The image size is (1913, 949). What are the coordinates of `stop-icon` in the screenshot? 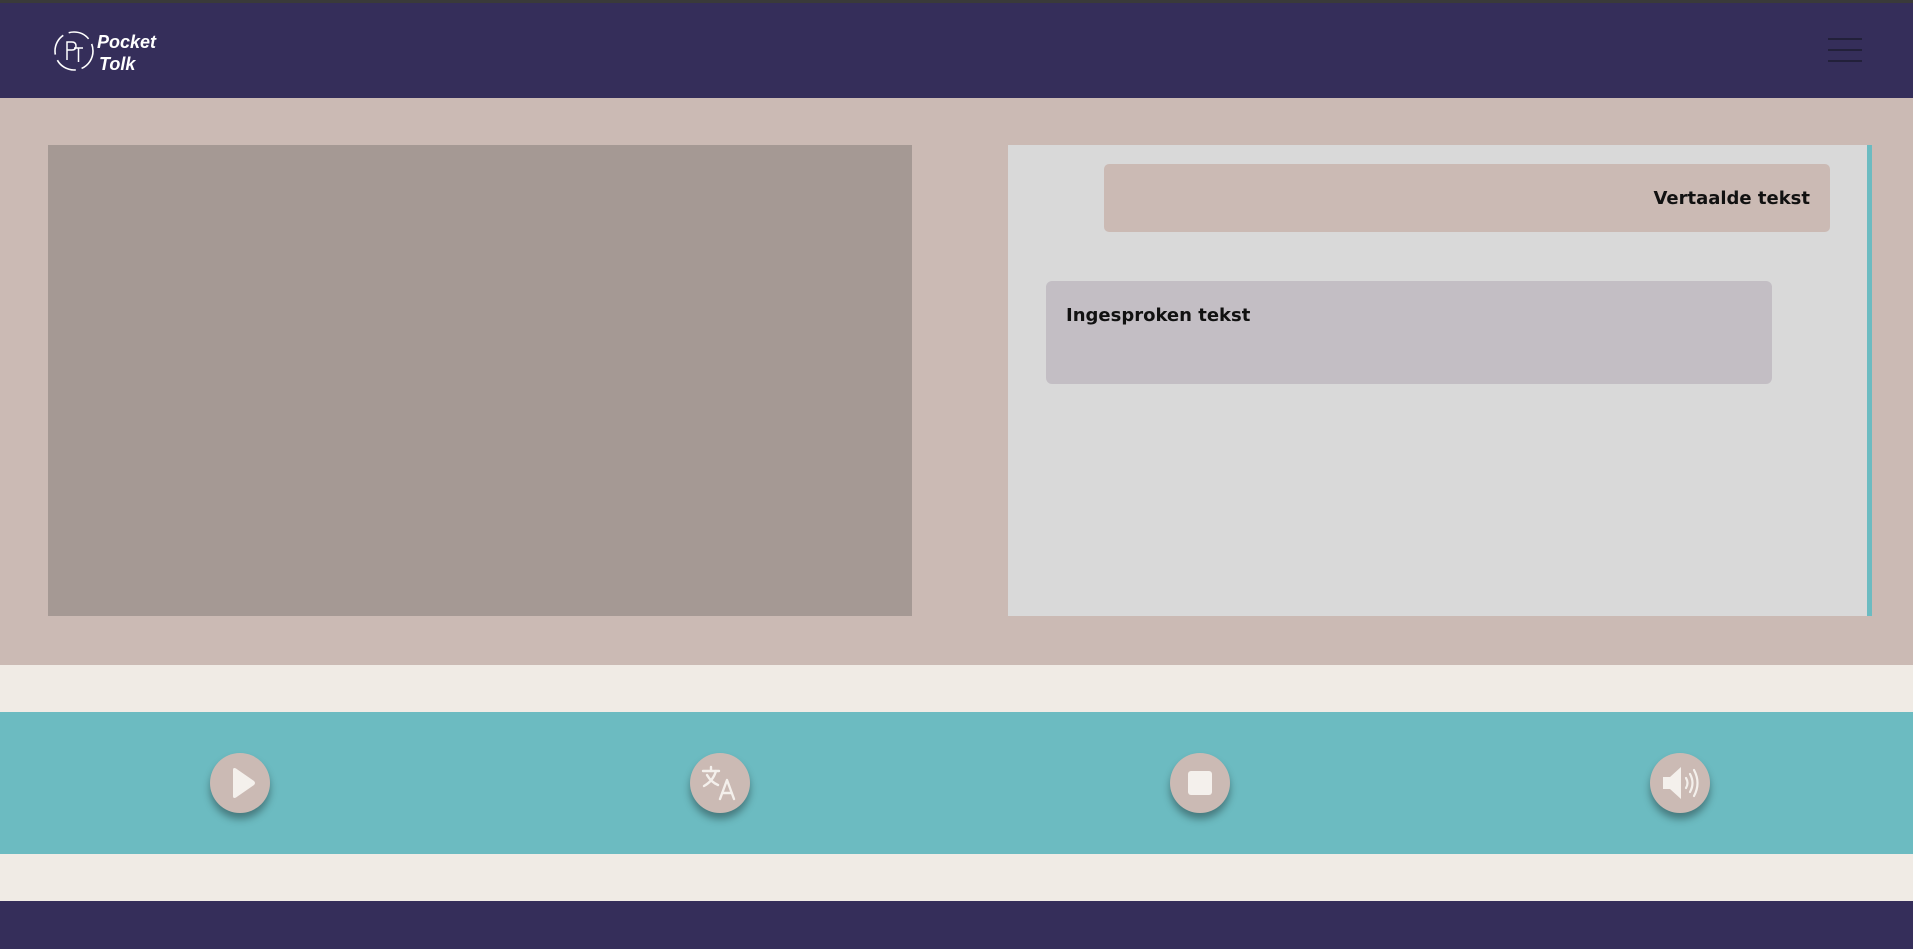 It's located at (1200, 783).